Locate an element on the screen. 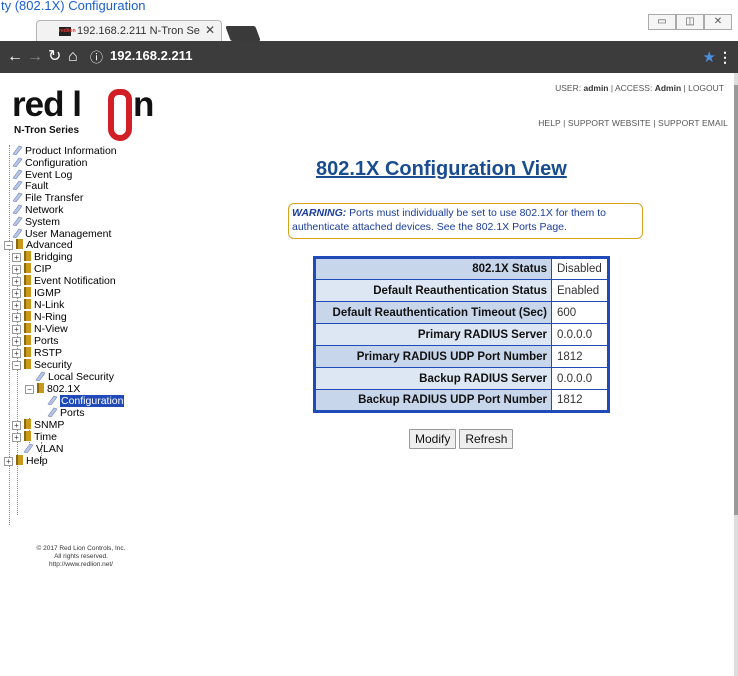  sidebar-item-vlan: VLAN is located at coordinates (42, 449).